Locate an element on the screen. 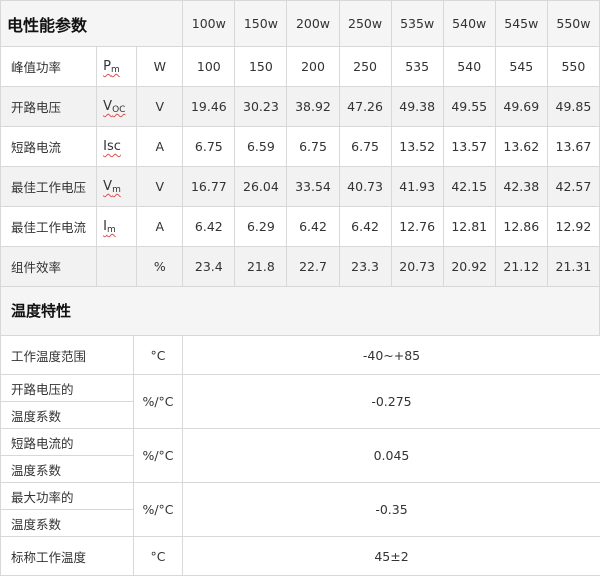 The width and height of the screenshot is (600, 580). power-header: 550w is located at coordinates (573, 23).